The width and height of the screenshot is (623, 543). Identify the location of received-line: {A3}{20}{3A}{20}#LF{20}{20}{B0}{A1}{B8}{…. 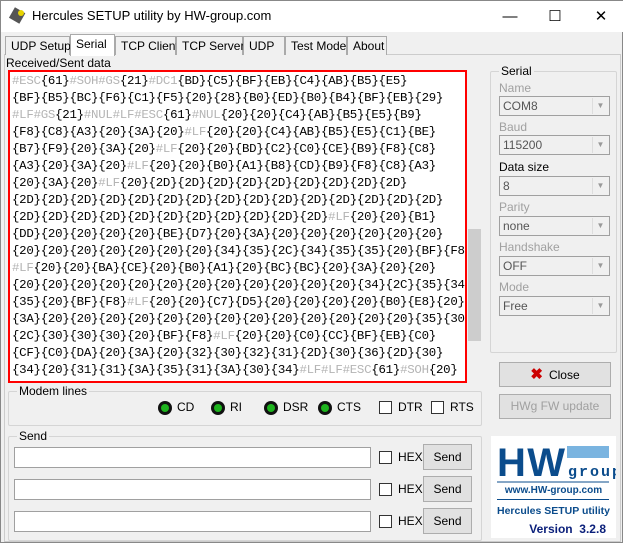
(224, 166).